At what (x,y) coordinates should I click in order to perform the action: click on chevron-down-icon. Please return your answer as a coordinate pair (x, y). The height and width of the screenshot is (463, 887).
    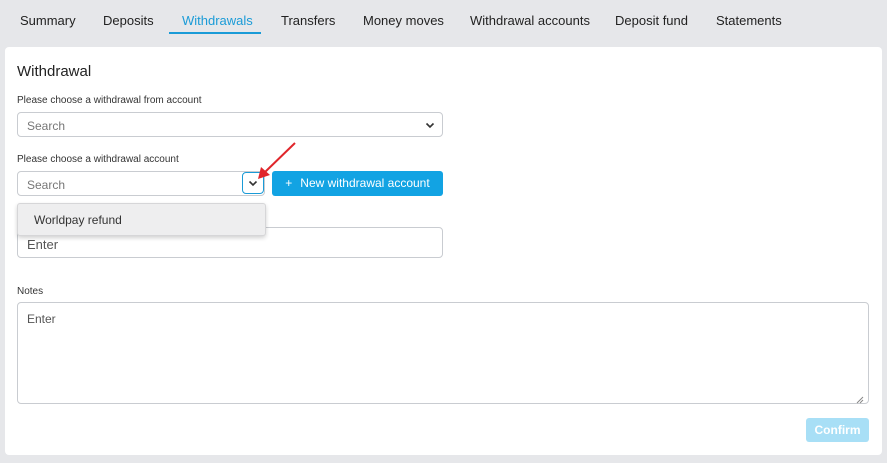
    Looking at the image, I should click on (430, 125).